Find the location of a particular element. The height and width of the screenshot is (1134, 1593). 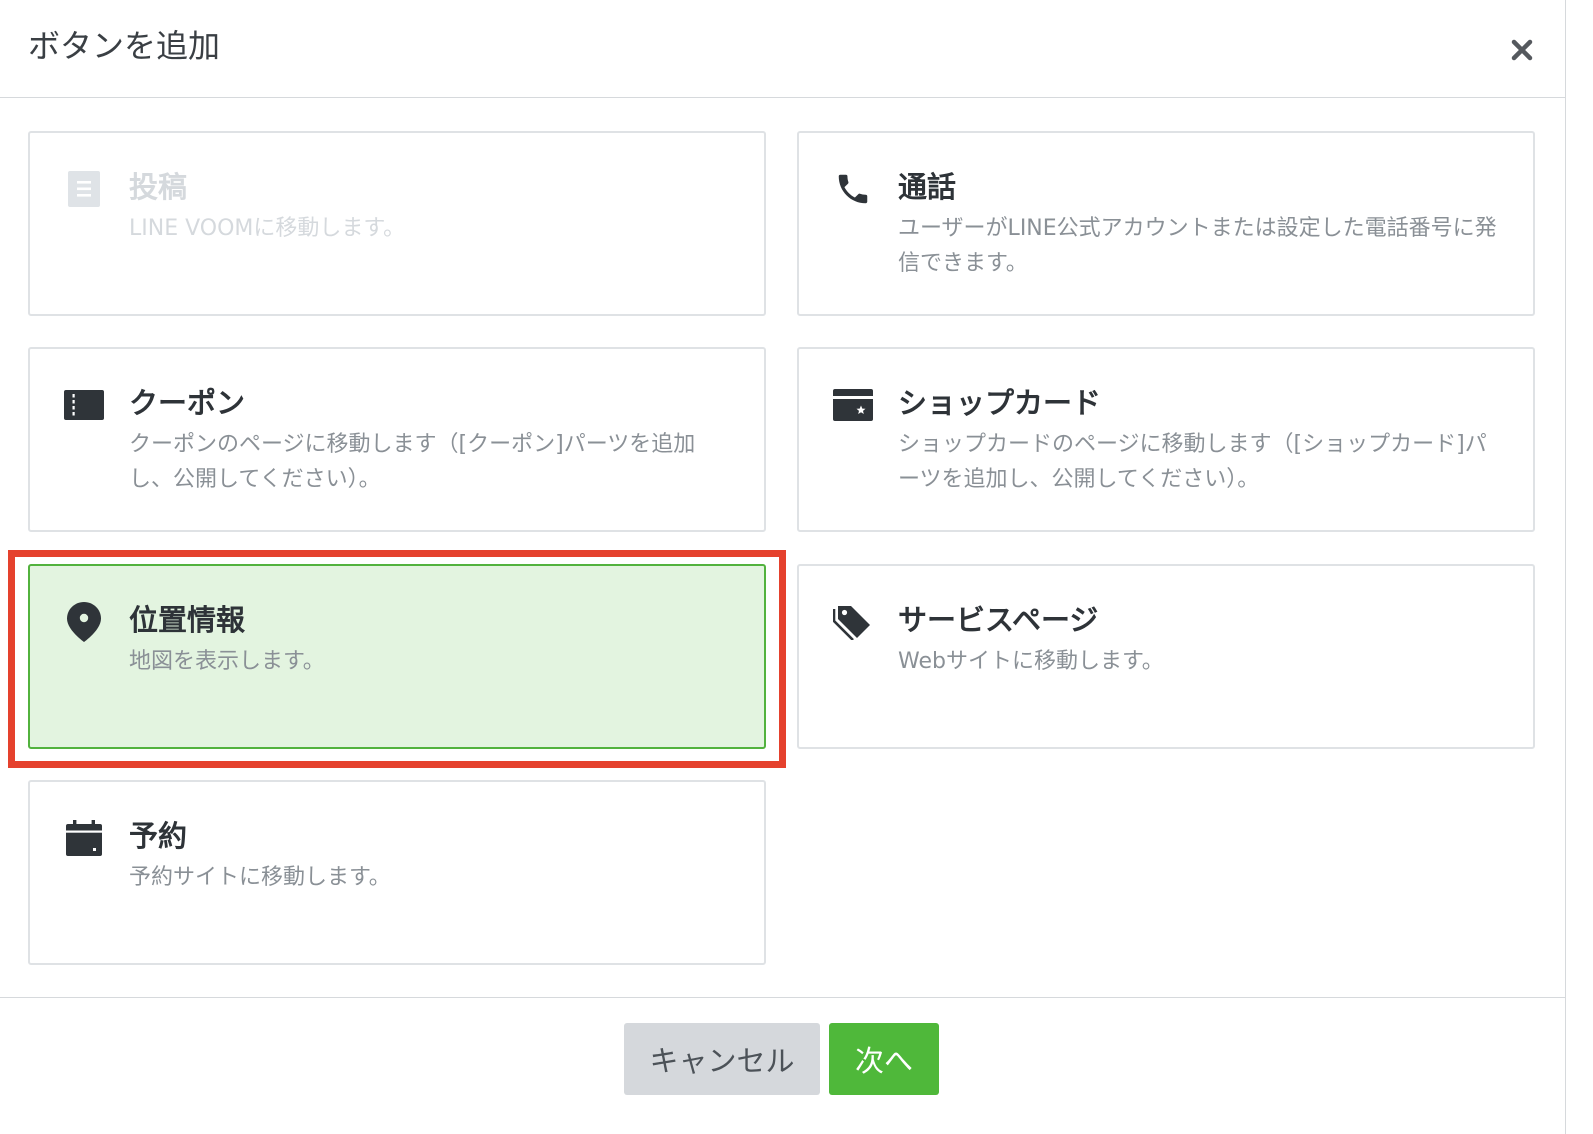

close-button is located at coordinates (1522, 50).